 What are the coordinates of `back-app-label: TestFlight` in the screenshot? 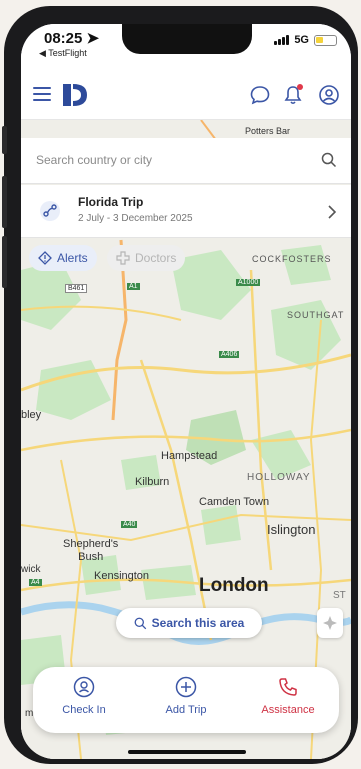 It's located at (67, 53).